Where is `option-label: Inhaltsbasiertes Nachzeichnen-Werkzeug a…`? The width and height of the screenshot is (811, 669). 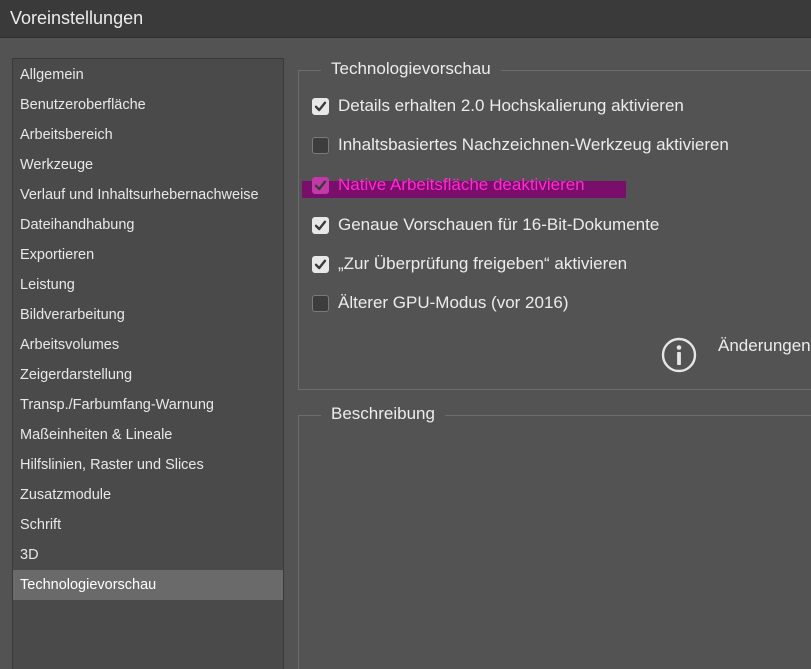 option-label: Inhaltsbasiertes Nachzeichnen-Werkzeug a… is located at coordinates (533, 144).